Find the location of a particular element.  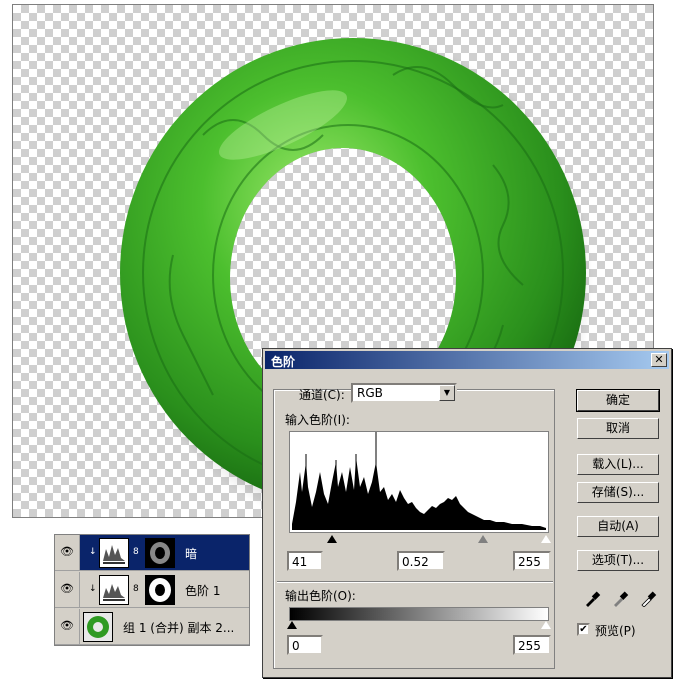

input-white-field: 255 is located at coordinates (532, 561).